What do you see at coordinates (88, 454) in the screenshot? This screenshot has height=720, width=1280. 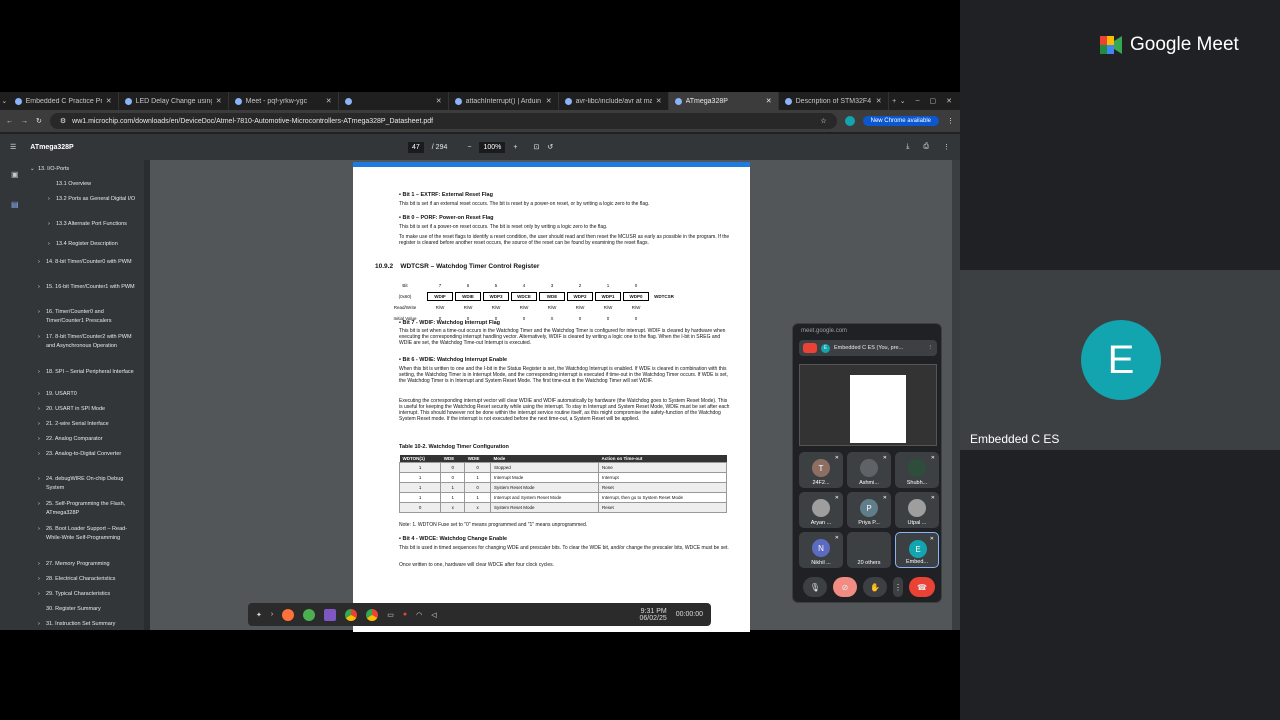 I see `outline-item: › 23. Analog-to-Digital Converter` at bounding box center [88, 454].